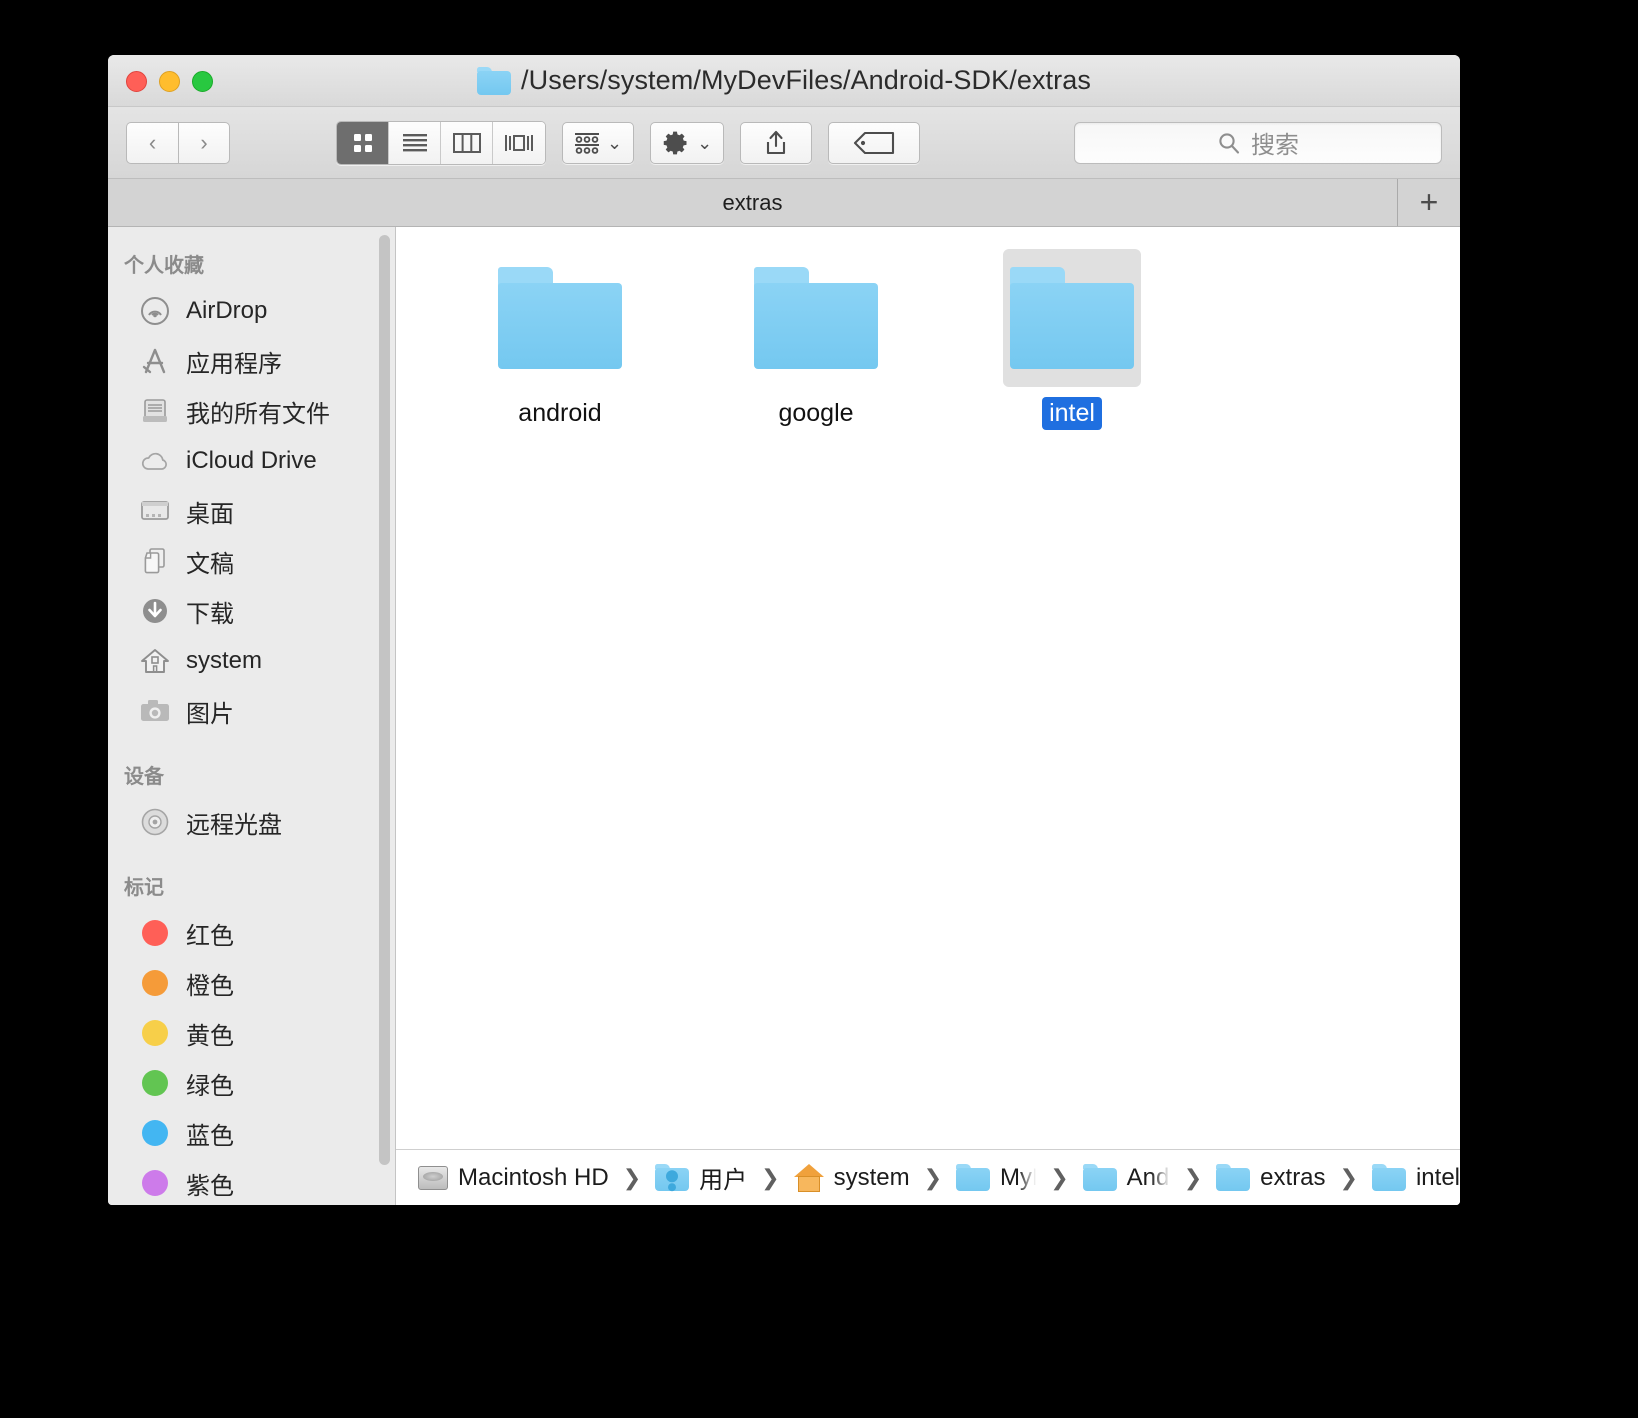 The width and height of the screenshot is (1638, 1418). I want to click on file-item-android: android, so click(560, 335).